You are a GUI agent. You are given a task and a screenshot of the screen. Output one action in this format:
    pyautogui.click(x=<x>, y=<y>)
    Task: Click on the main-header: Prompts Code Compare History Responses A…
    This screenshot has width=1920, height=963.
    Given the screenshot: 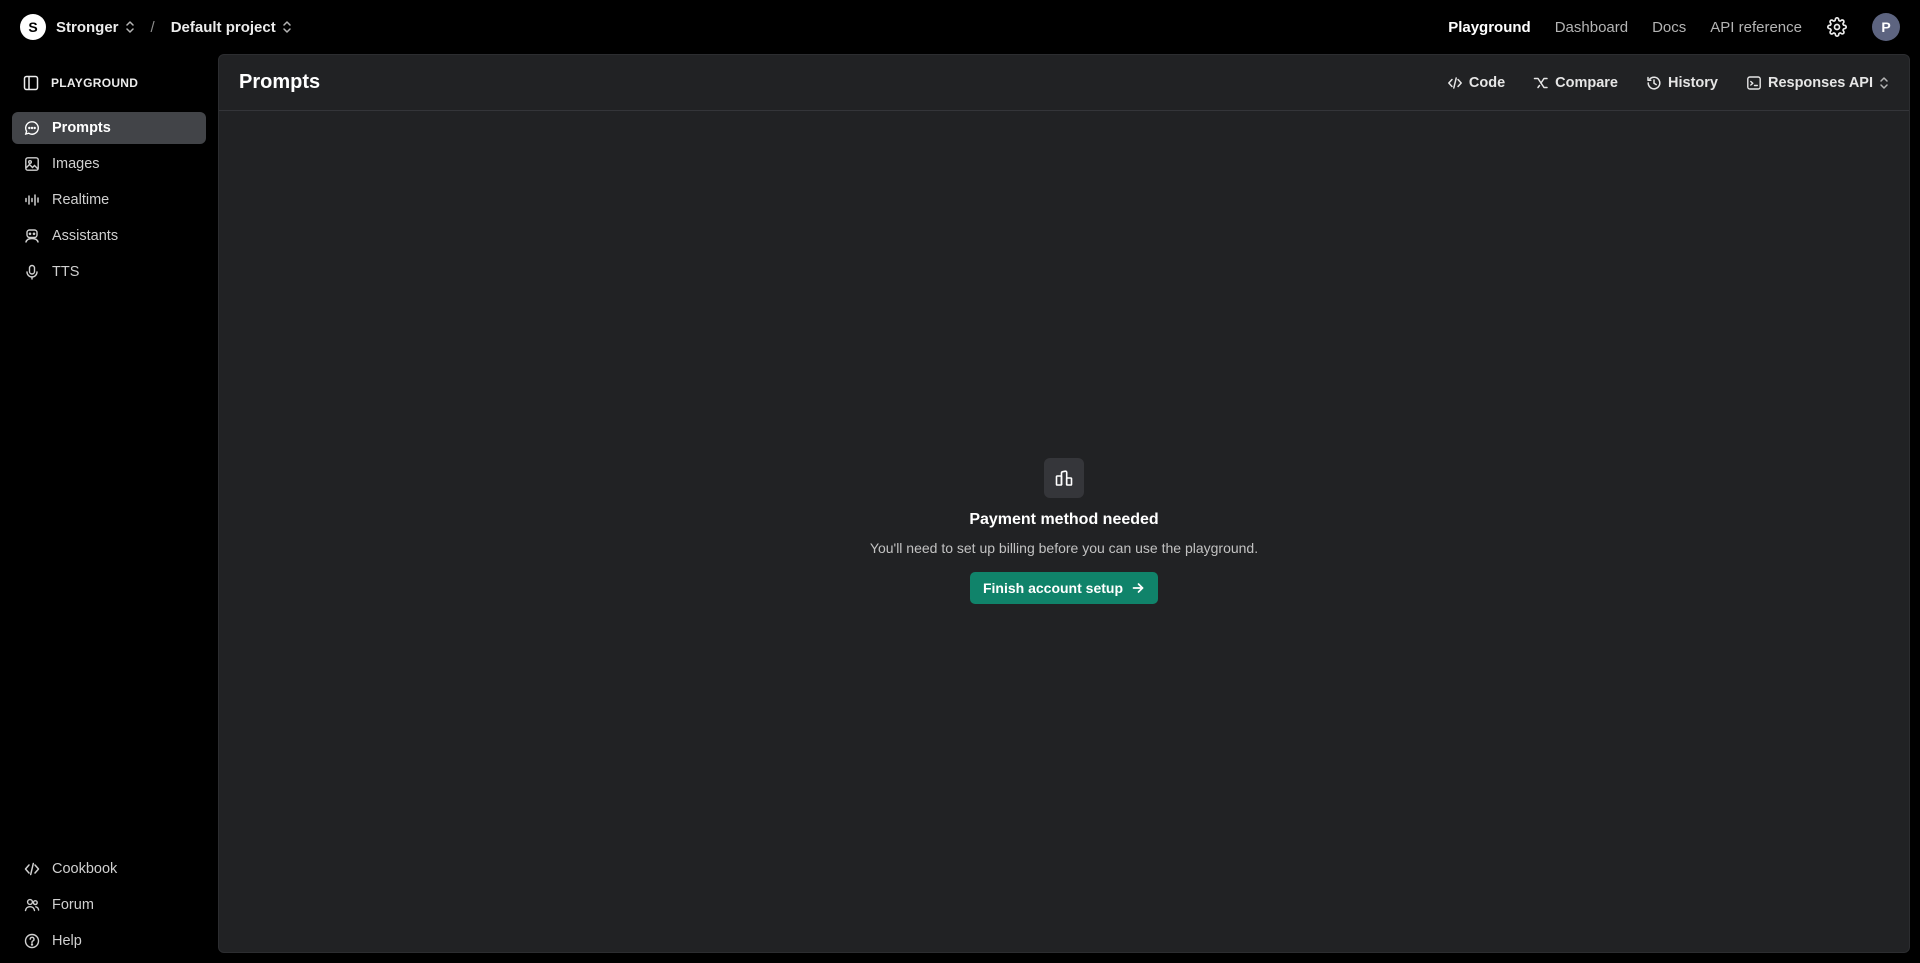 What is the action you would take?
    pyautogui.click(x=1064, y=83)
    